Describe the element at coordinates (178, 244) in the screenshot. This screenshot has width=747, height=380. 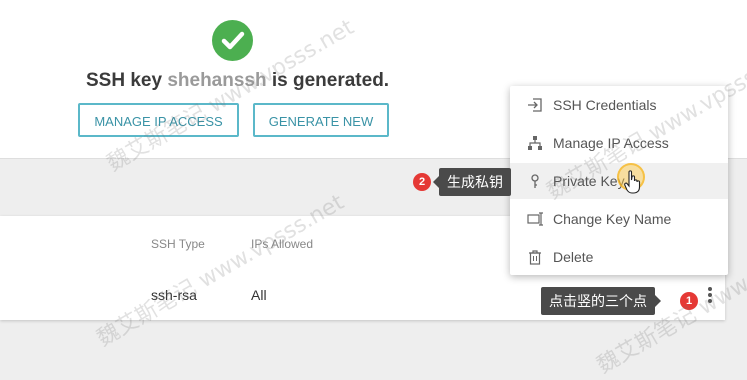
I see `column-header-ssh-type: SSH Type` at that location.